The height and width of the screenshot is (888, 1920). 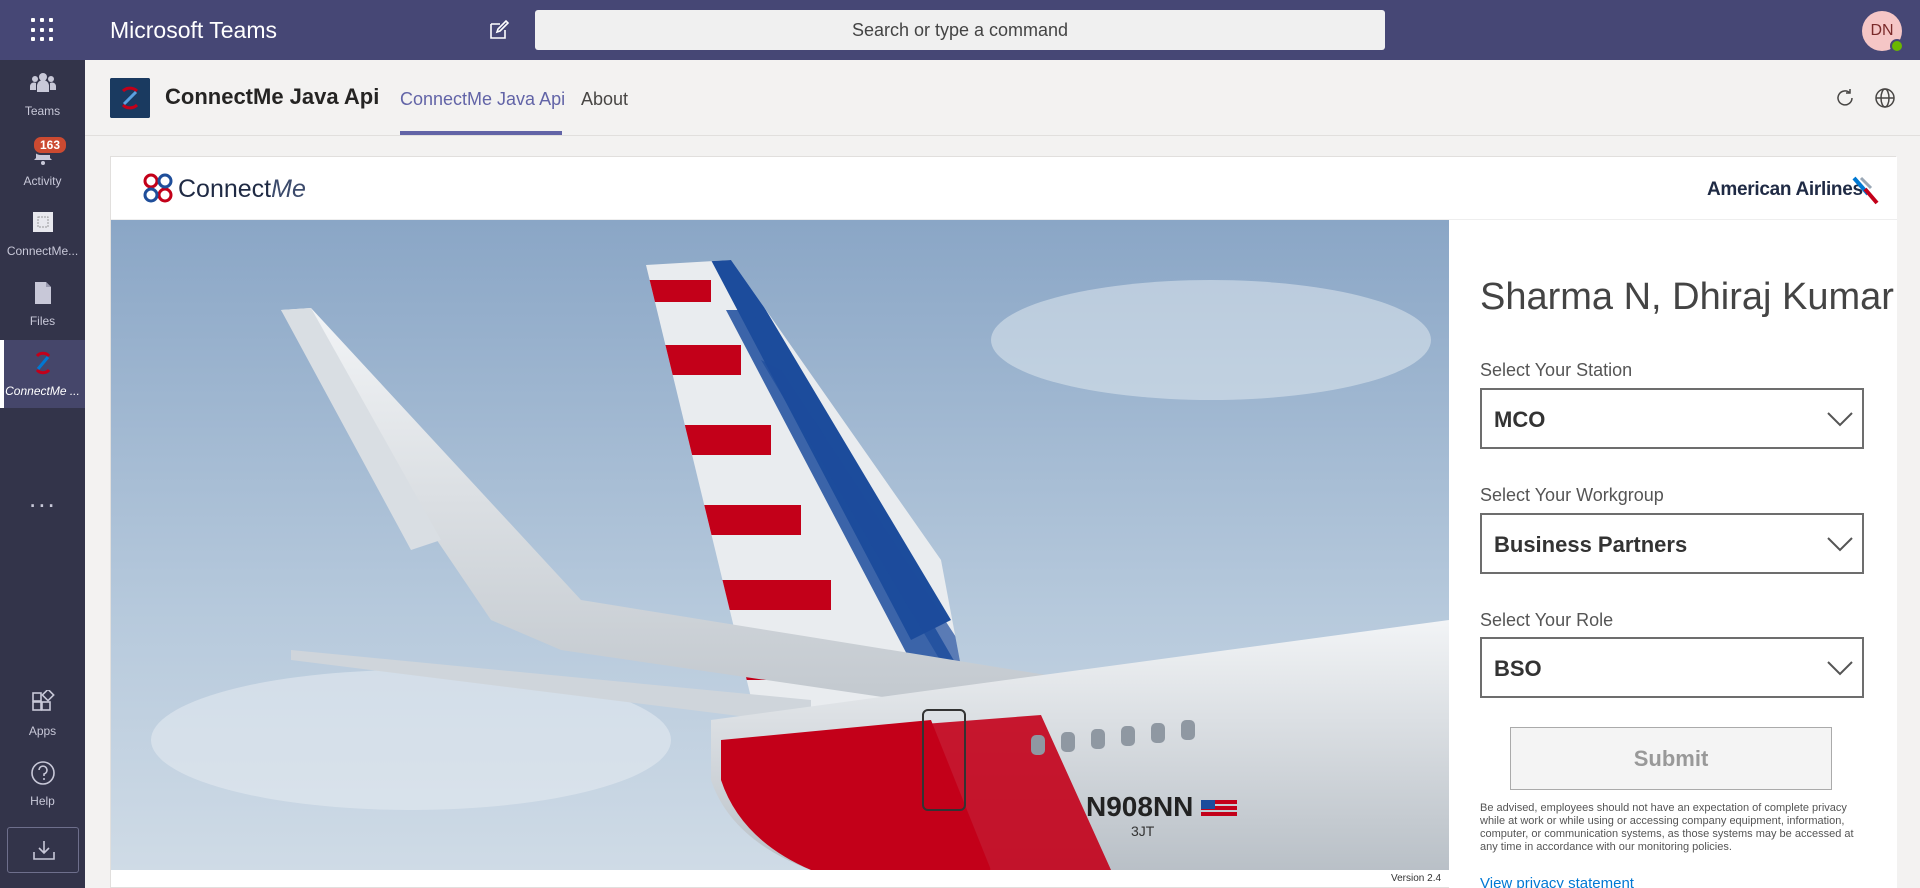 What do you see at coordinates (1672, 667) in the screenshot?
I see `role-select: BSO` at bounding box center [1672, 667].